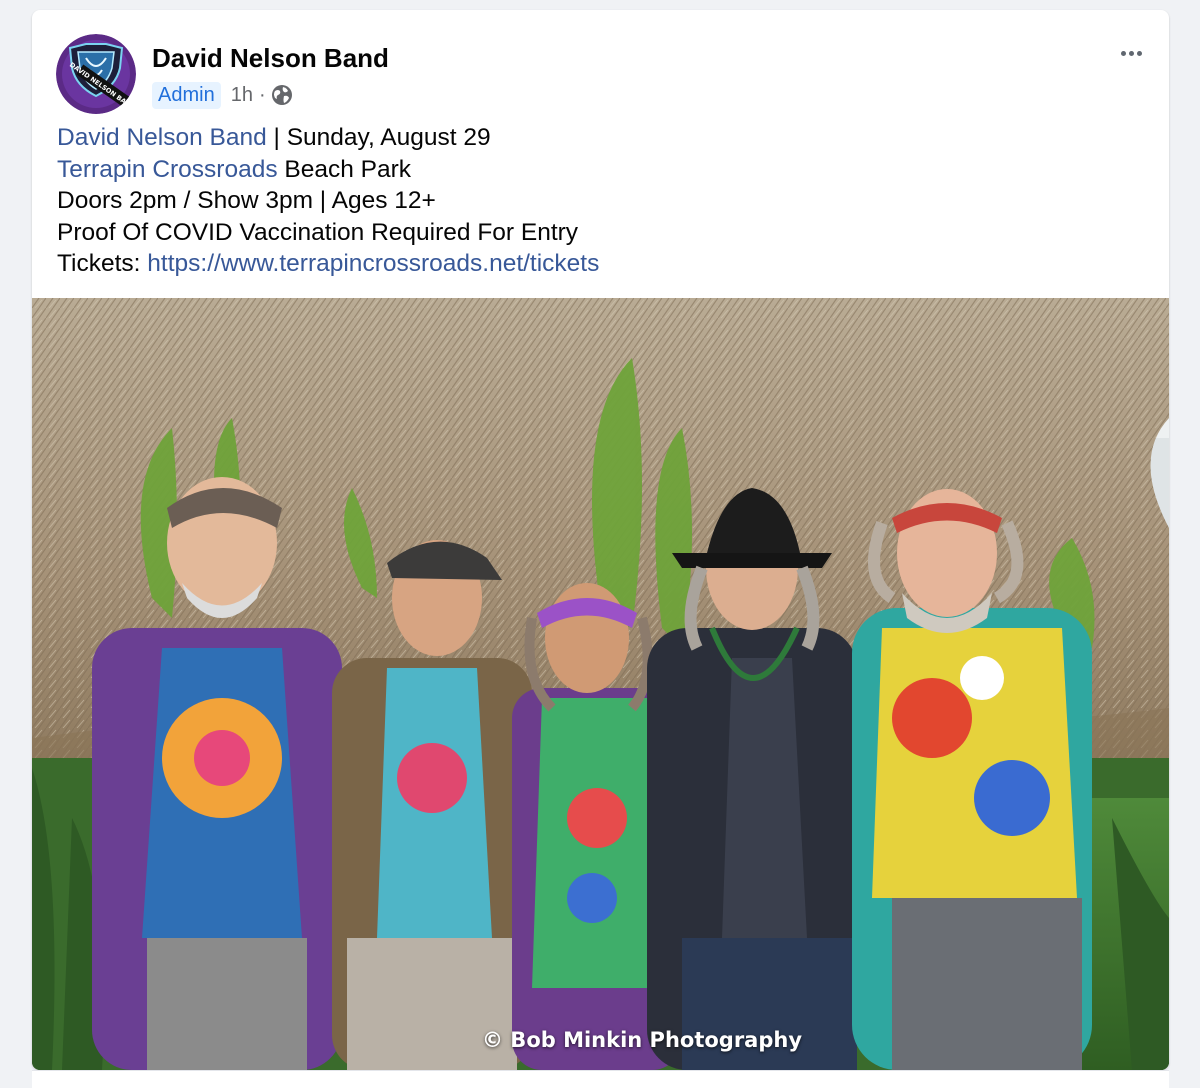 The width and height of the screenshot is (1200, 1088). I want to click on post-line-3: Doors 2pm / Show 3pm | Ages 12+, so click(246, 200).